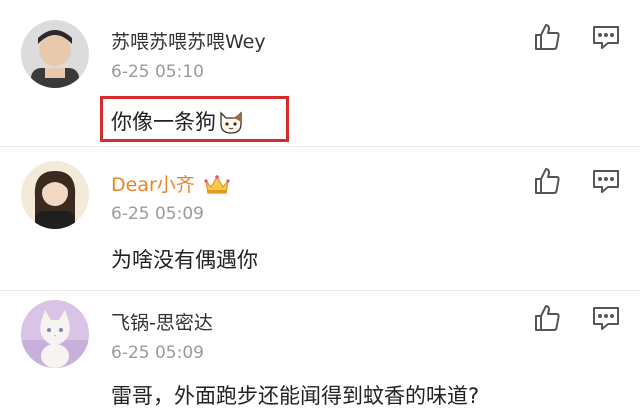 This screenshot has width=640, height=420. Describe the element at coordinates (217, 187) in the screenshot. I see `crown-icon` at that location.